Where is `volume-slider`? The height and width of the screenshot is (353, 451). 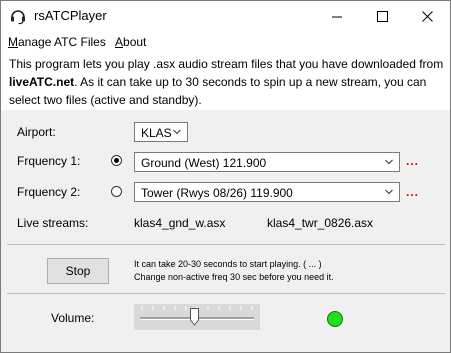 volume-slider is located at coordinates (197, 317).